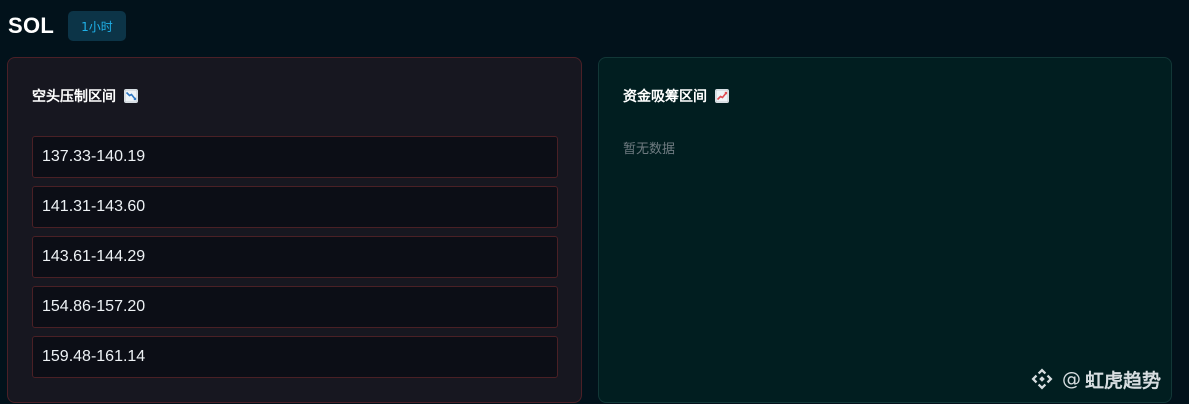  I want to click on short-pressure-title: 空头压制区间, so click(85, 96).